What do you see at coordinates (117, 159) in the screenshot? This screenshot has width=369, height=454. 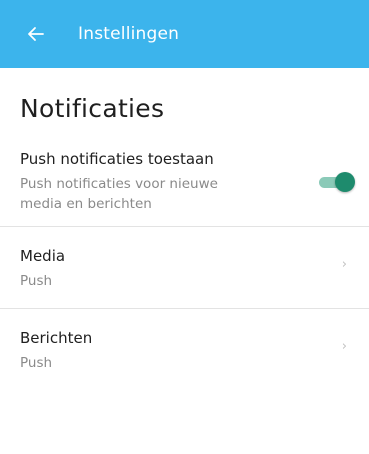 I see `push-notifications-title: Push notificaties toestaan` at bounding box center [117, 159].